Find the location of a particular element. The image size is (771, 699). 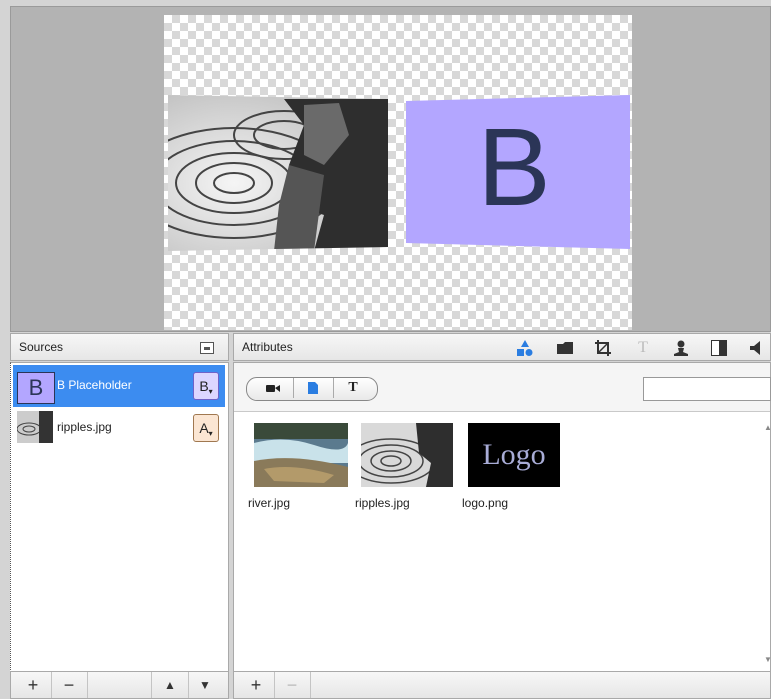

source-item-ripples: ripples.jpg A ▾ is located at coordinates (119, 428).